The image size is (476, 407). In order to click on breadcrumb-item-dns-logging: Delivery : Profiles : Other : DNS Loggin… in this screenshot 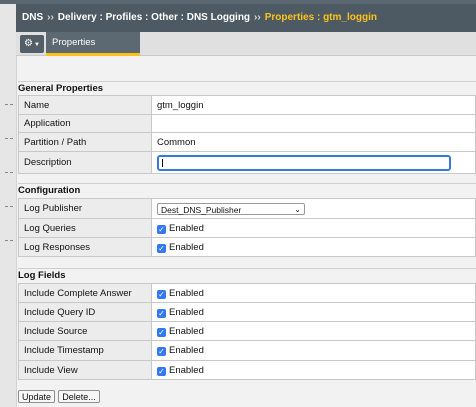, I will do `click(154, 17)`.